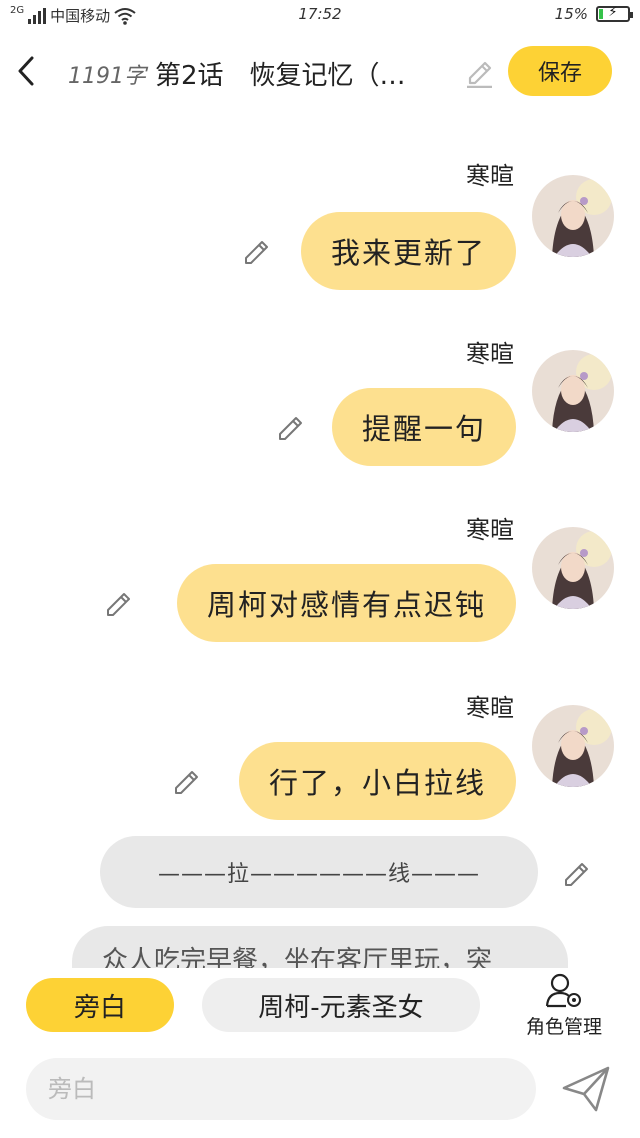 This screenshot has height=1138, width=640. What do you see at coordinates (479, 71) in the screenshot?
I see `edit-icon` at bounding box center [479, 71].